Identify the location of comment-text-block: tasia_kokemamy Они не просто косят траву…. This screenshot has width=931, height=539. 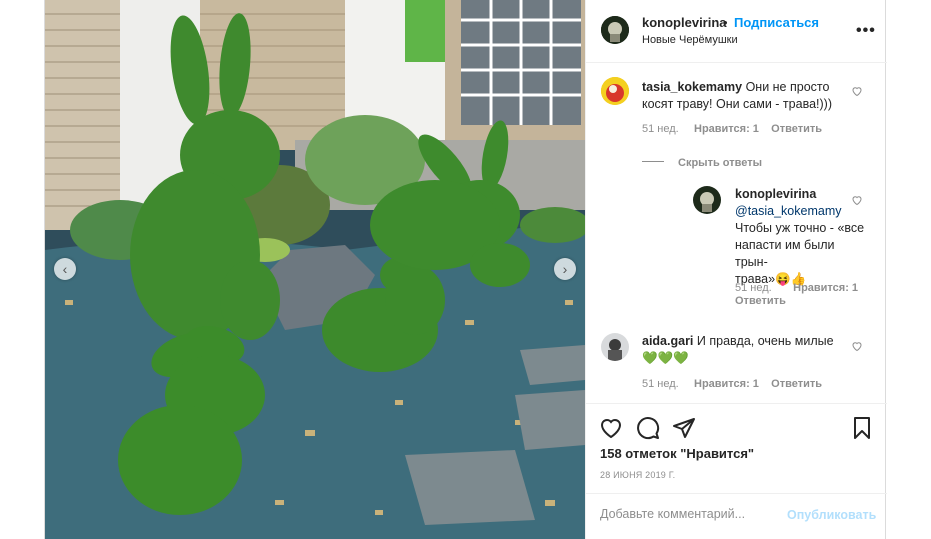
(742, 96).